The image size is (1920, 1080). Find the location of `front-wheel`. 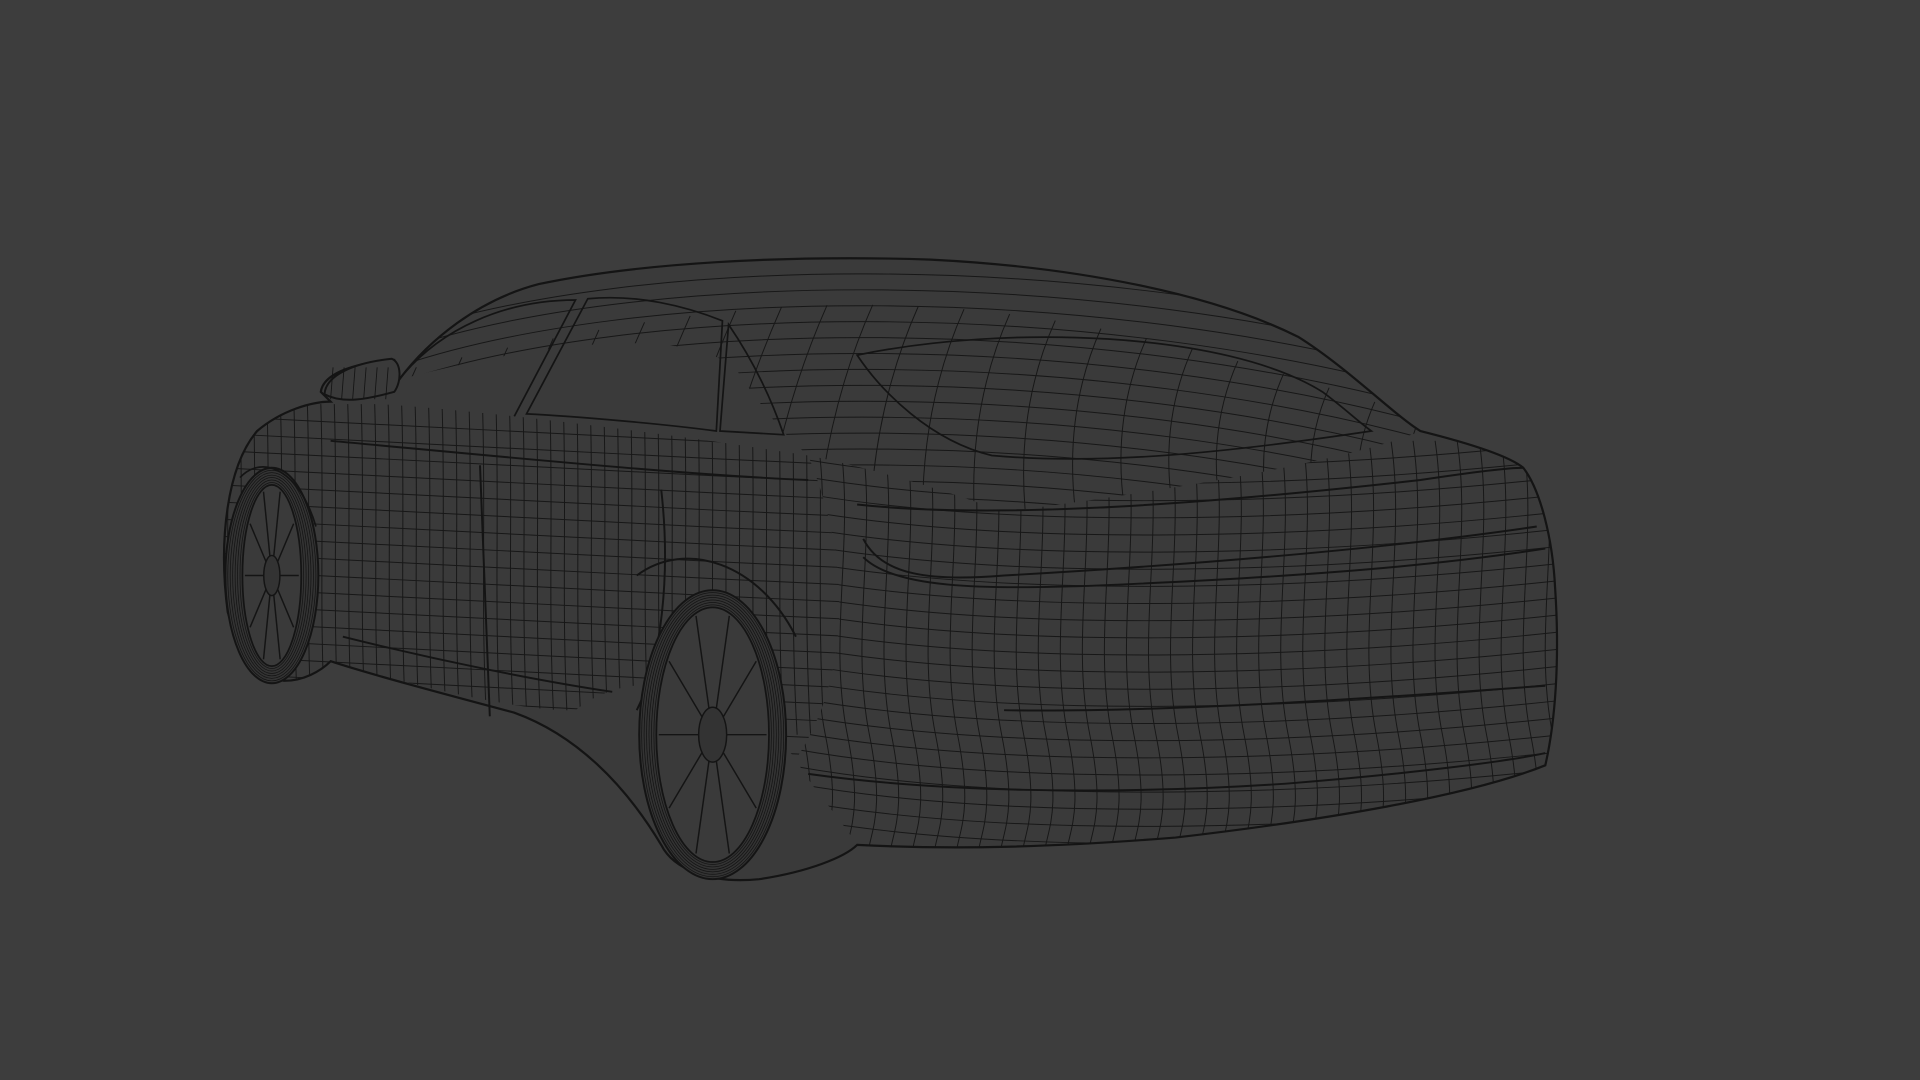

front-wheel is located at coordinates (272, 575).